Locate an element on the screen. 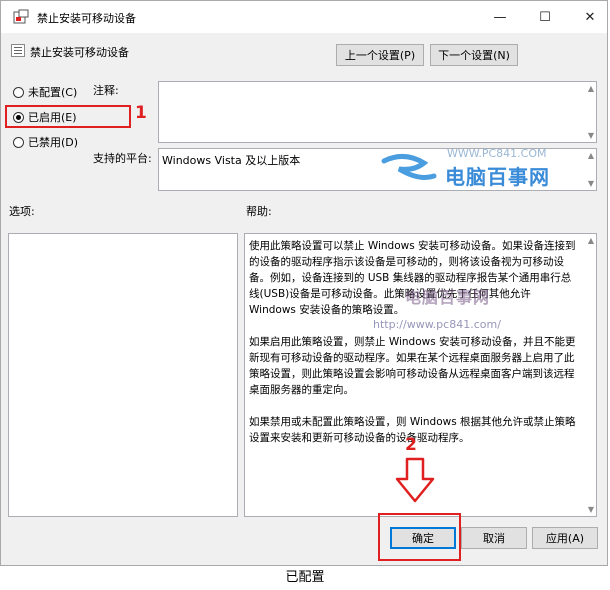 The height and width of the screenshot is (590, 610). options-section-label: 选项: is located at coordinates (22, 211).